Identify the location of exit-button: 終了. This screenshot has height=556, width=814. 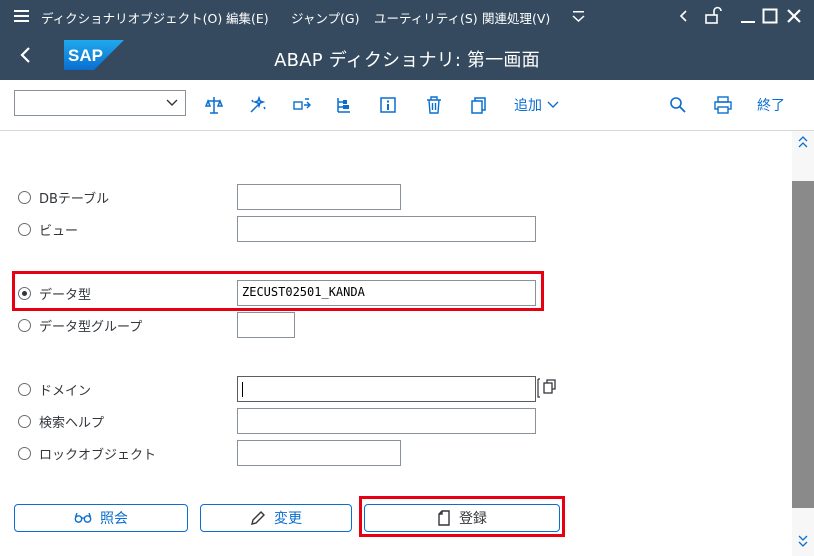
(771, 105).